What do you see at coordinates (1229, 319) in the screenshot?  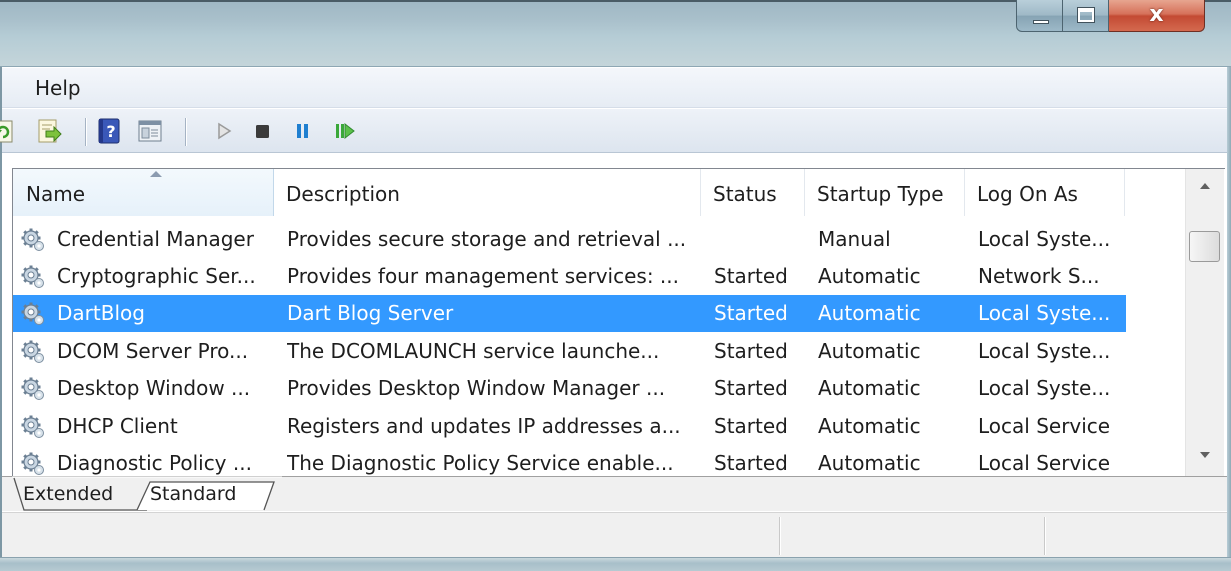 I see `window-border-right` at bounding box center [1229, 319].